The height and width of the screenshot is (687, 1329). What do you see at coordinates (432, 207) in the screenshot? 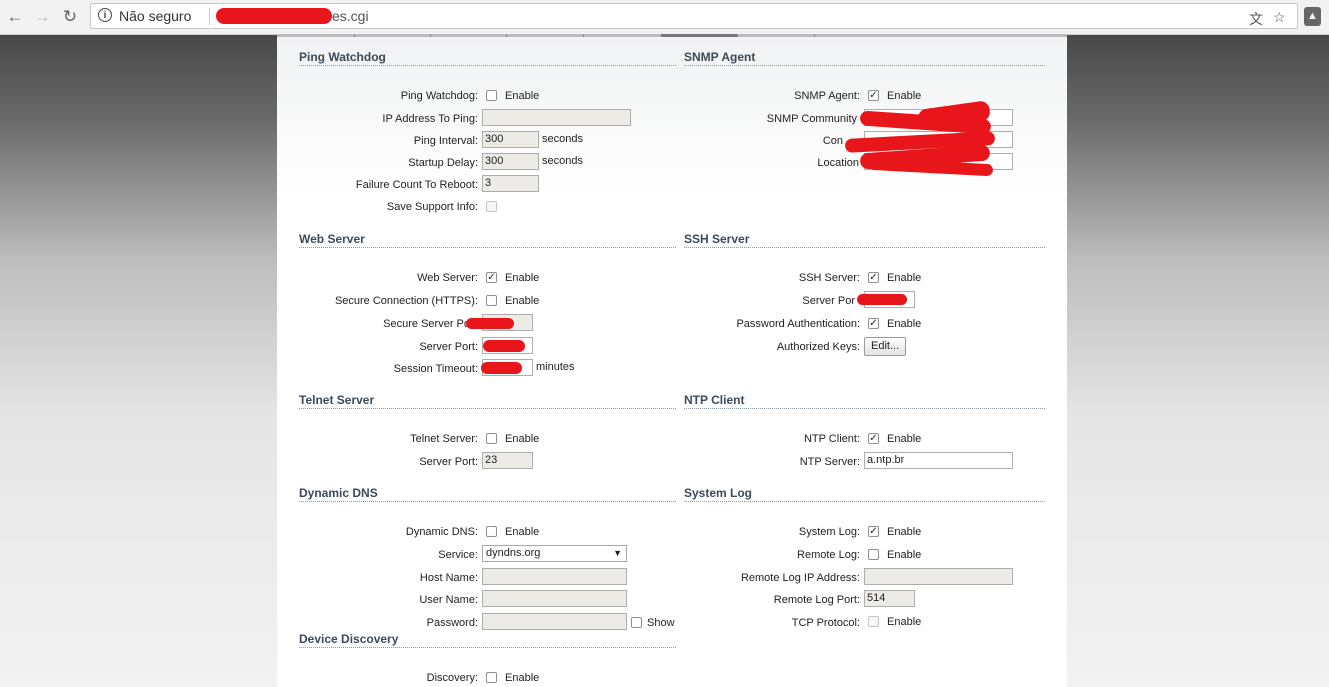
I see `field-label: Save Support Info:` at bounding box center [432, 207].